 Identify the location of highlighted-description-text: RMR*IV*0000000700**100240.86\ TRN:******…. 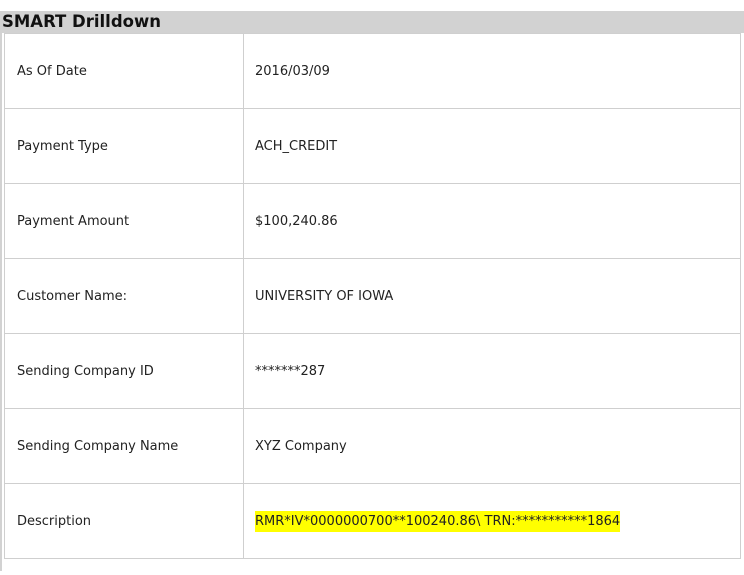
(438, 521).